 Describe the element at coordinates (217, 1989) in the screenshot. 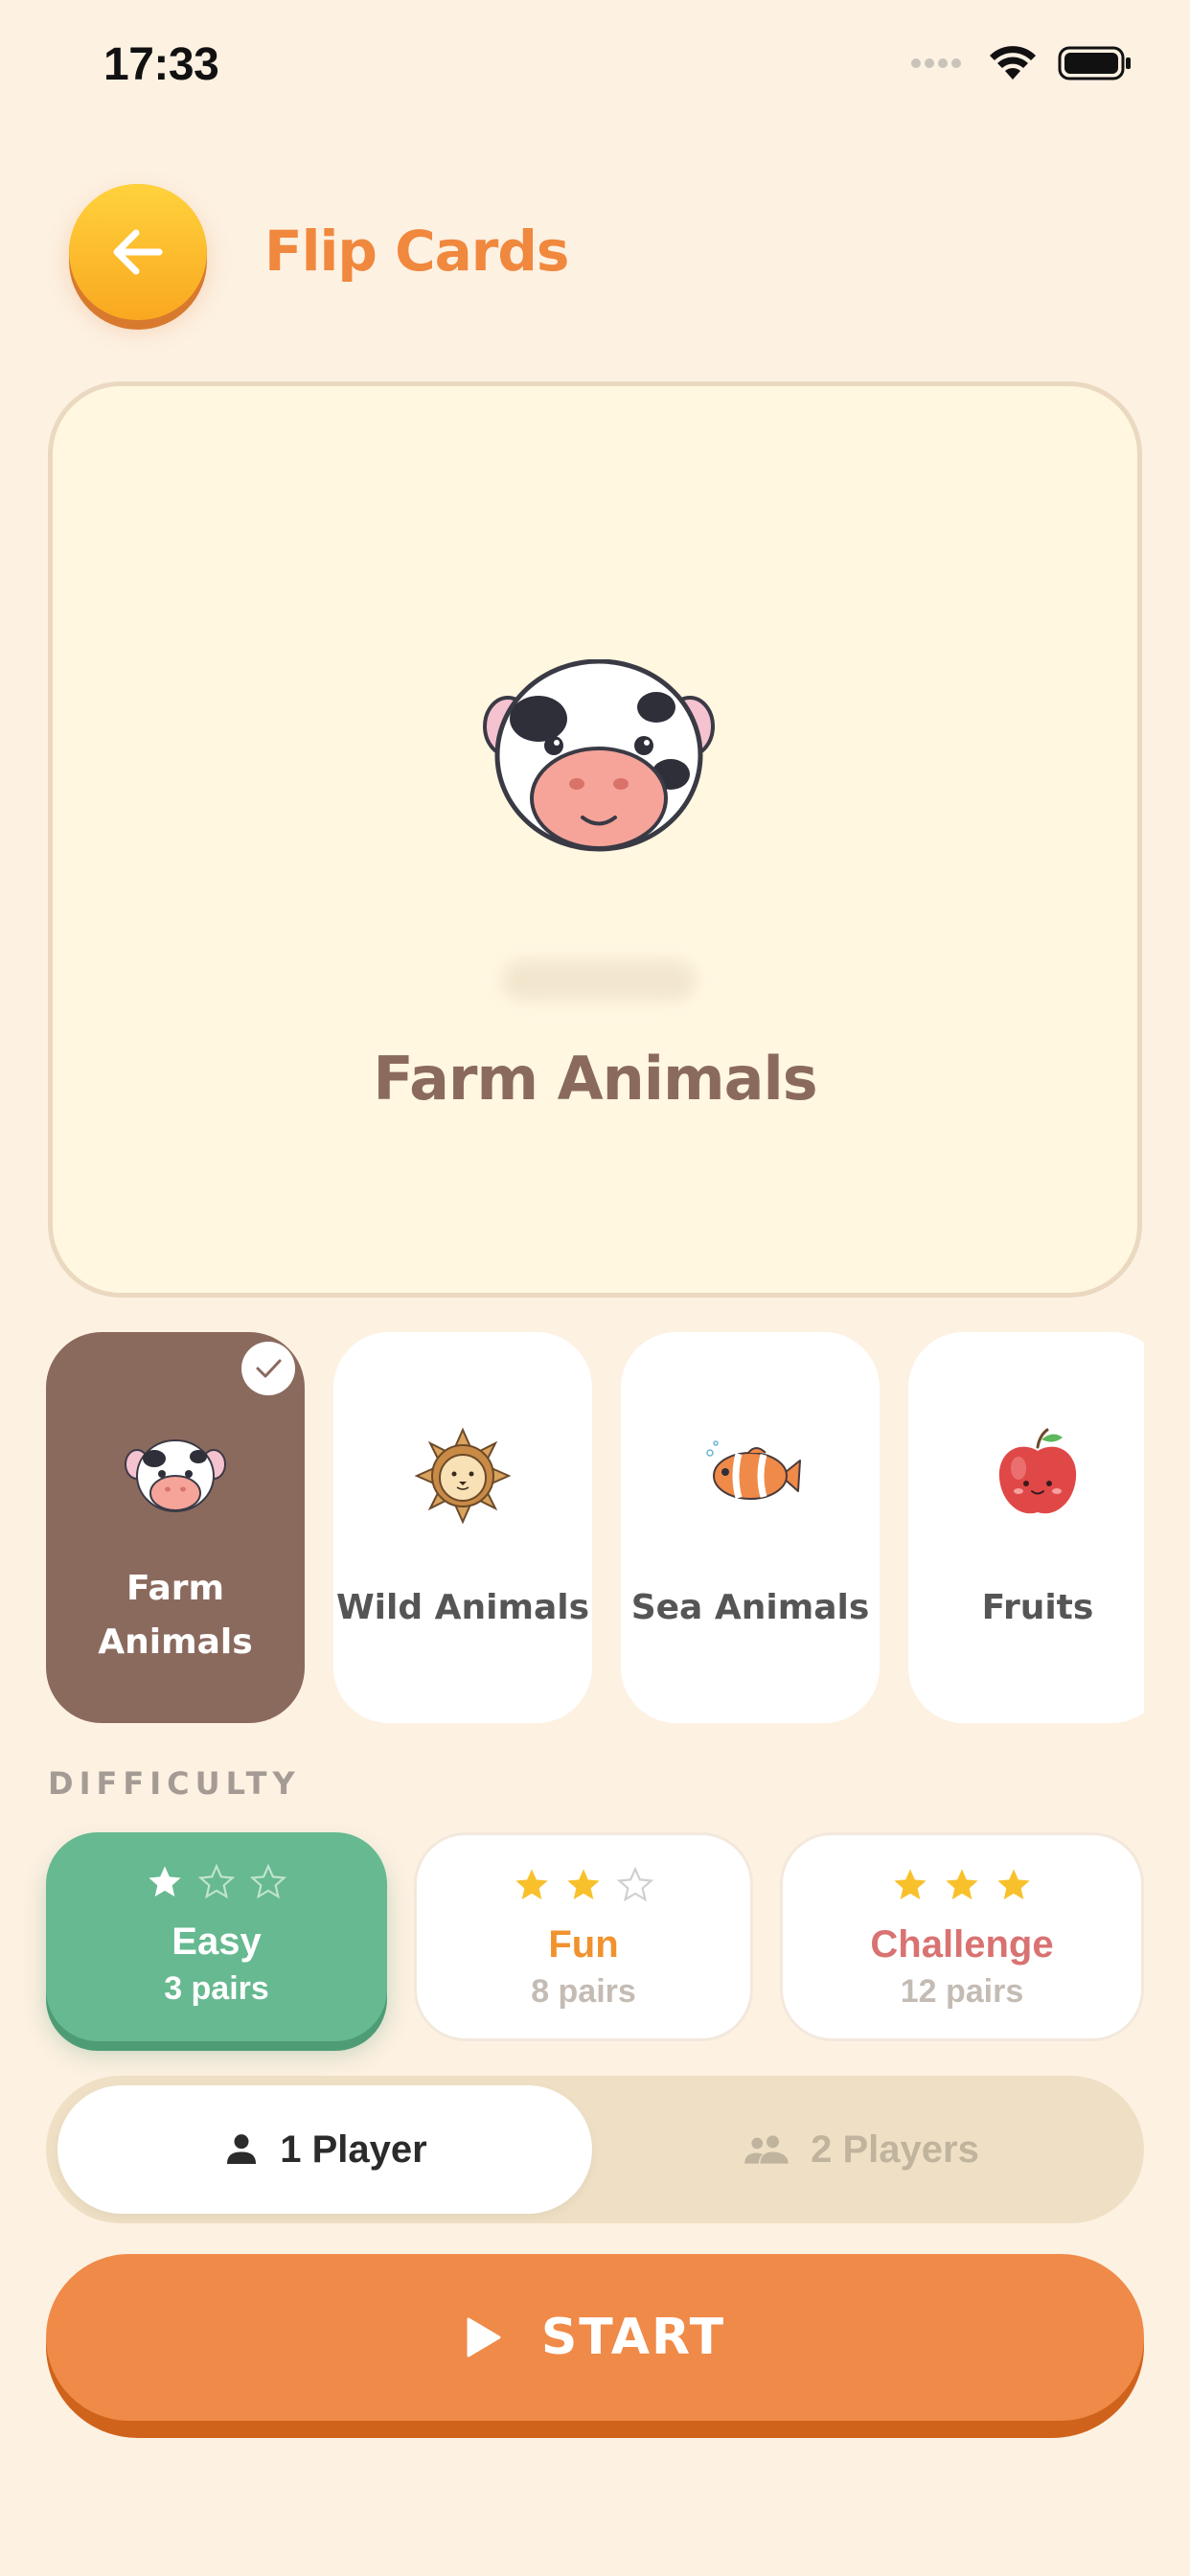

I see `difficulty-pairs: 3 pairs` at that location.